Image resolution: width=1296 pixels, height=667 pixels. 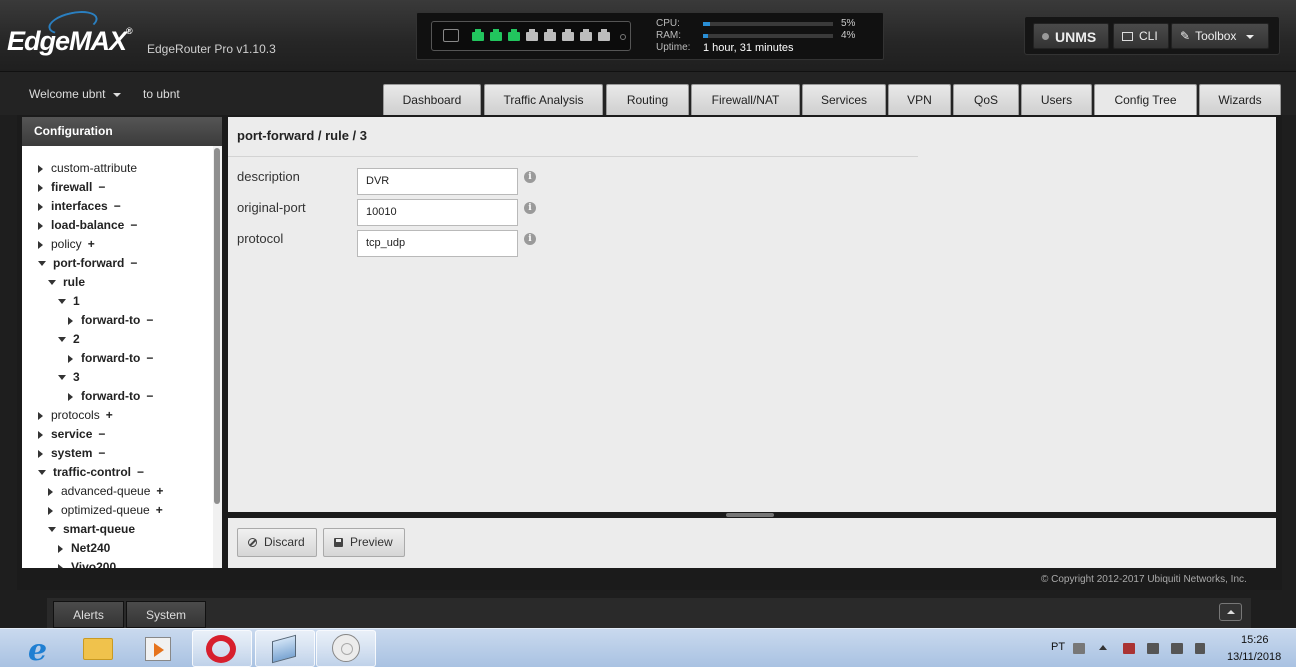 What do you see at coordinates (91, 472) in the screenshot?
I see `tree-node: traffic-control −` at bounding box center [91, 472].